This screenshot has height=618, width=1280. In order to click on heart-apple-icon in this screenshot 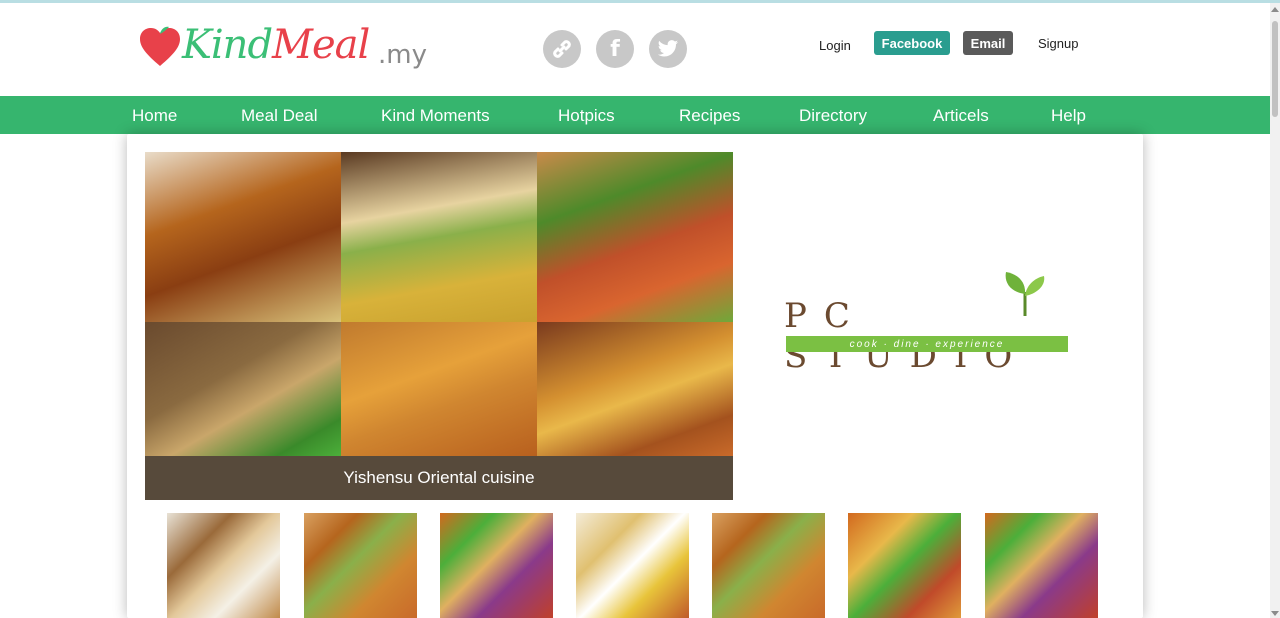, I will do `click(160, 46)`.